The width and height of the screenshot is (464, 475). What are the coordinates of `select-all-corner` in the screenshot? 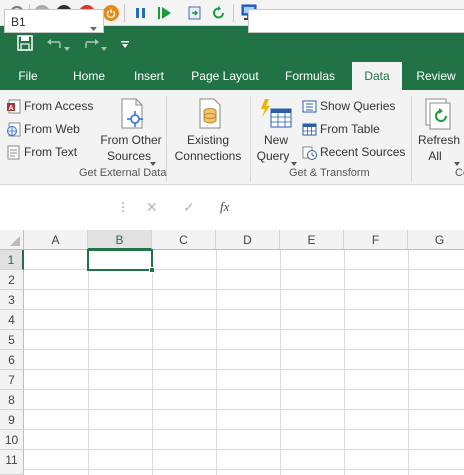 It's located at (12, 240).